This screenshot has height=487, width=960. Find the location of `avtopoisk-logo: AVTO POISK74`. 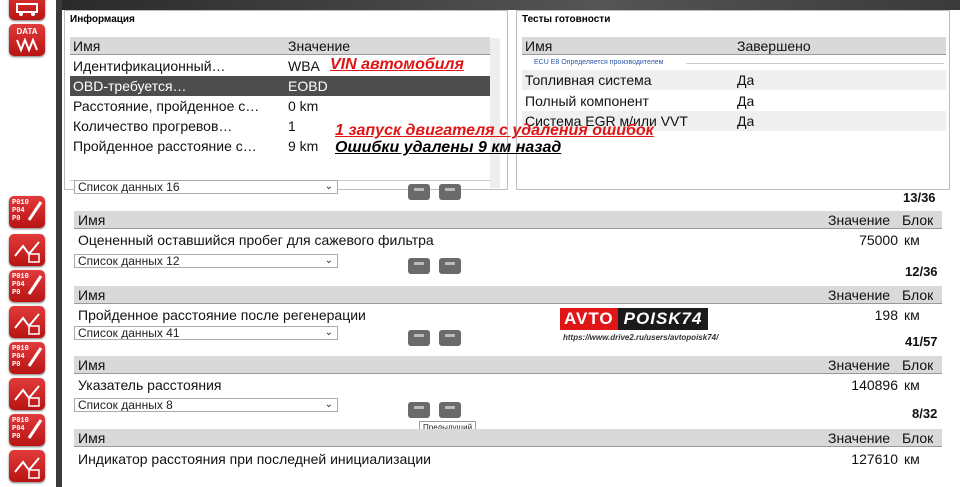

avtopoisk-logo: AVTO POISK74 is located at coordinates (634, 319).